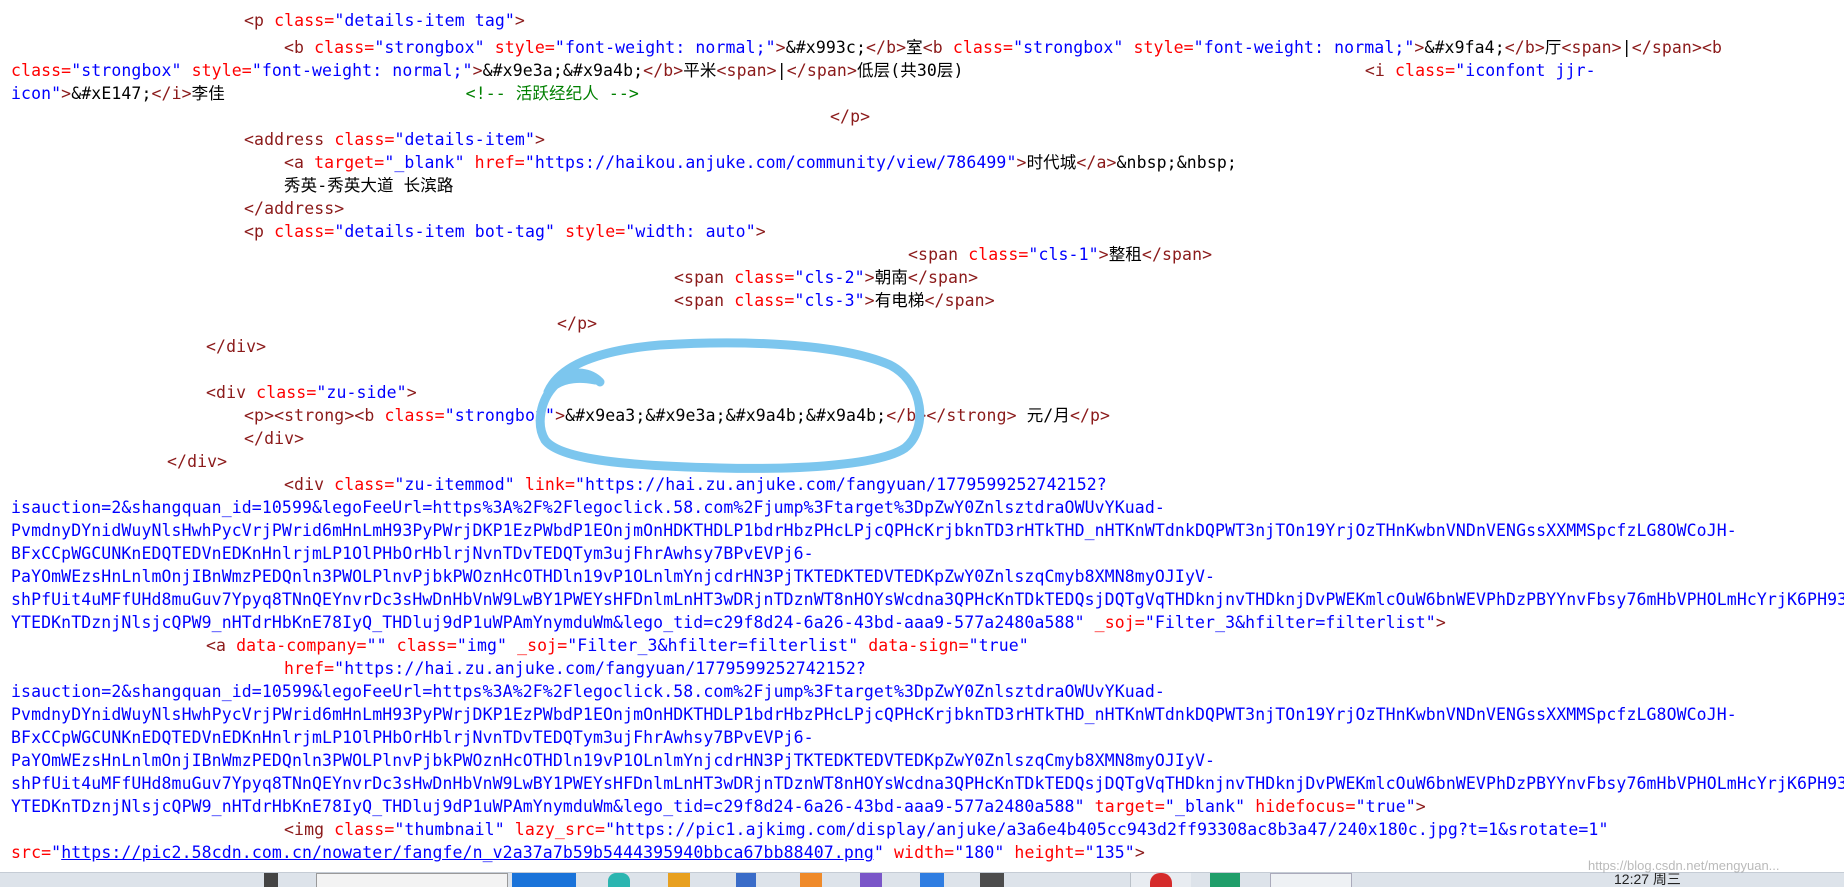  Describe the element at coordinates (1677, 47) in the screenshot. I see `code-token: </span><b` at that location.